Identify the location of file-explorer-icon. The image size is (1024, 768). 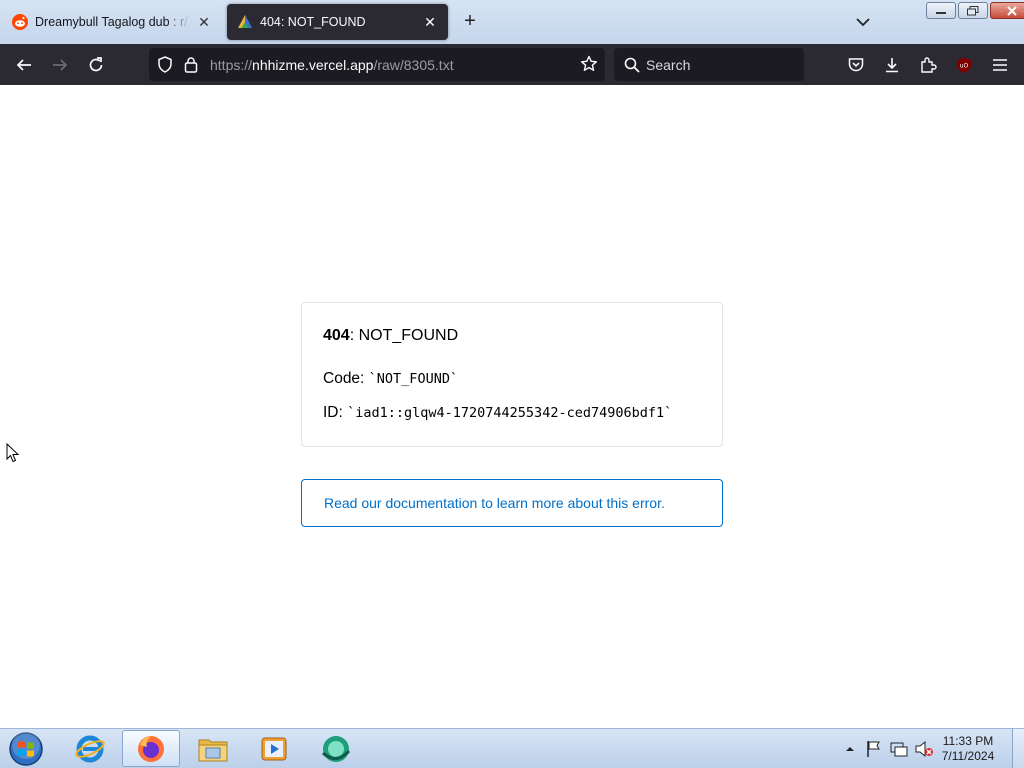
(213, 750).